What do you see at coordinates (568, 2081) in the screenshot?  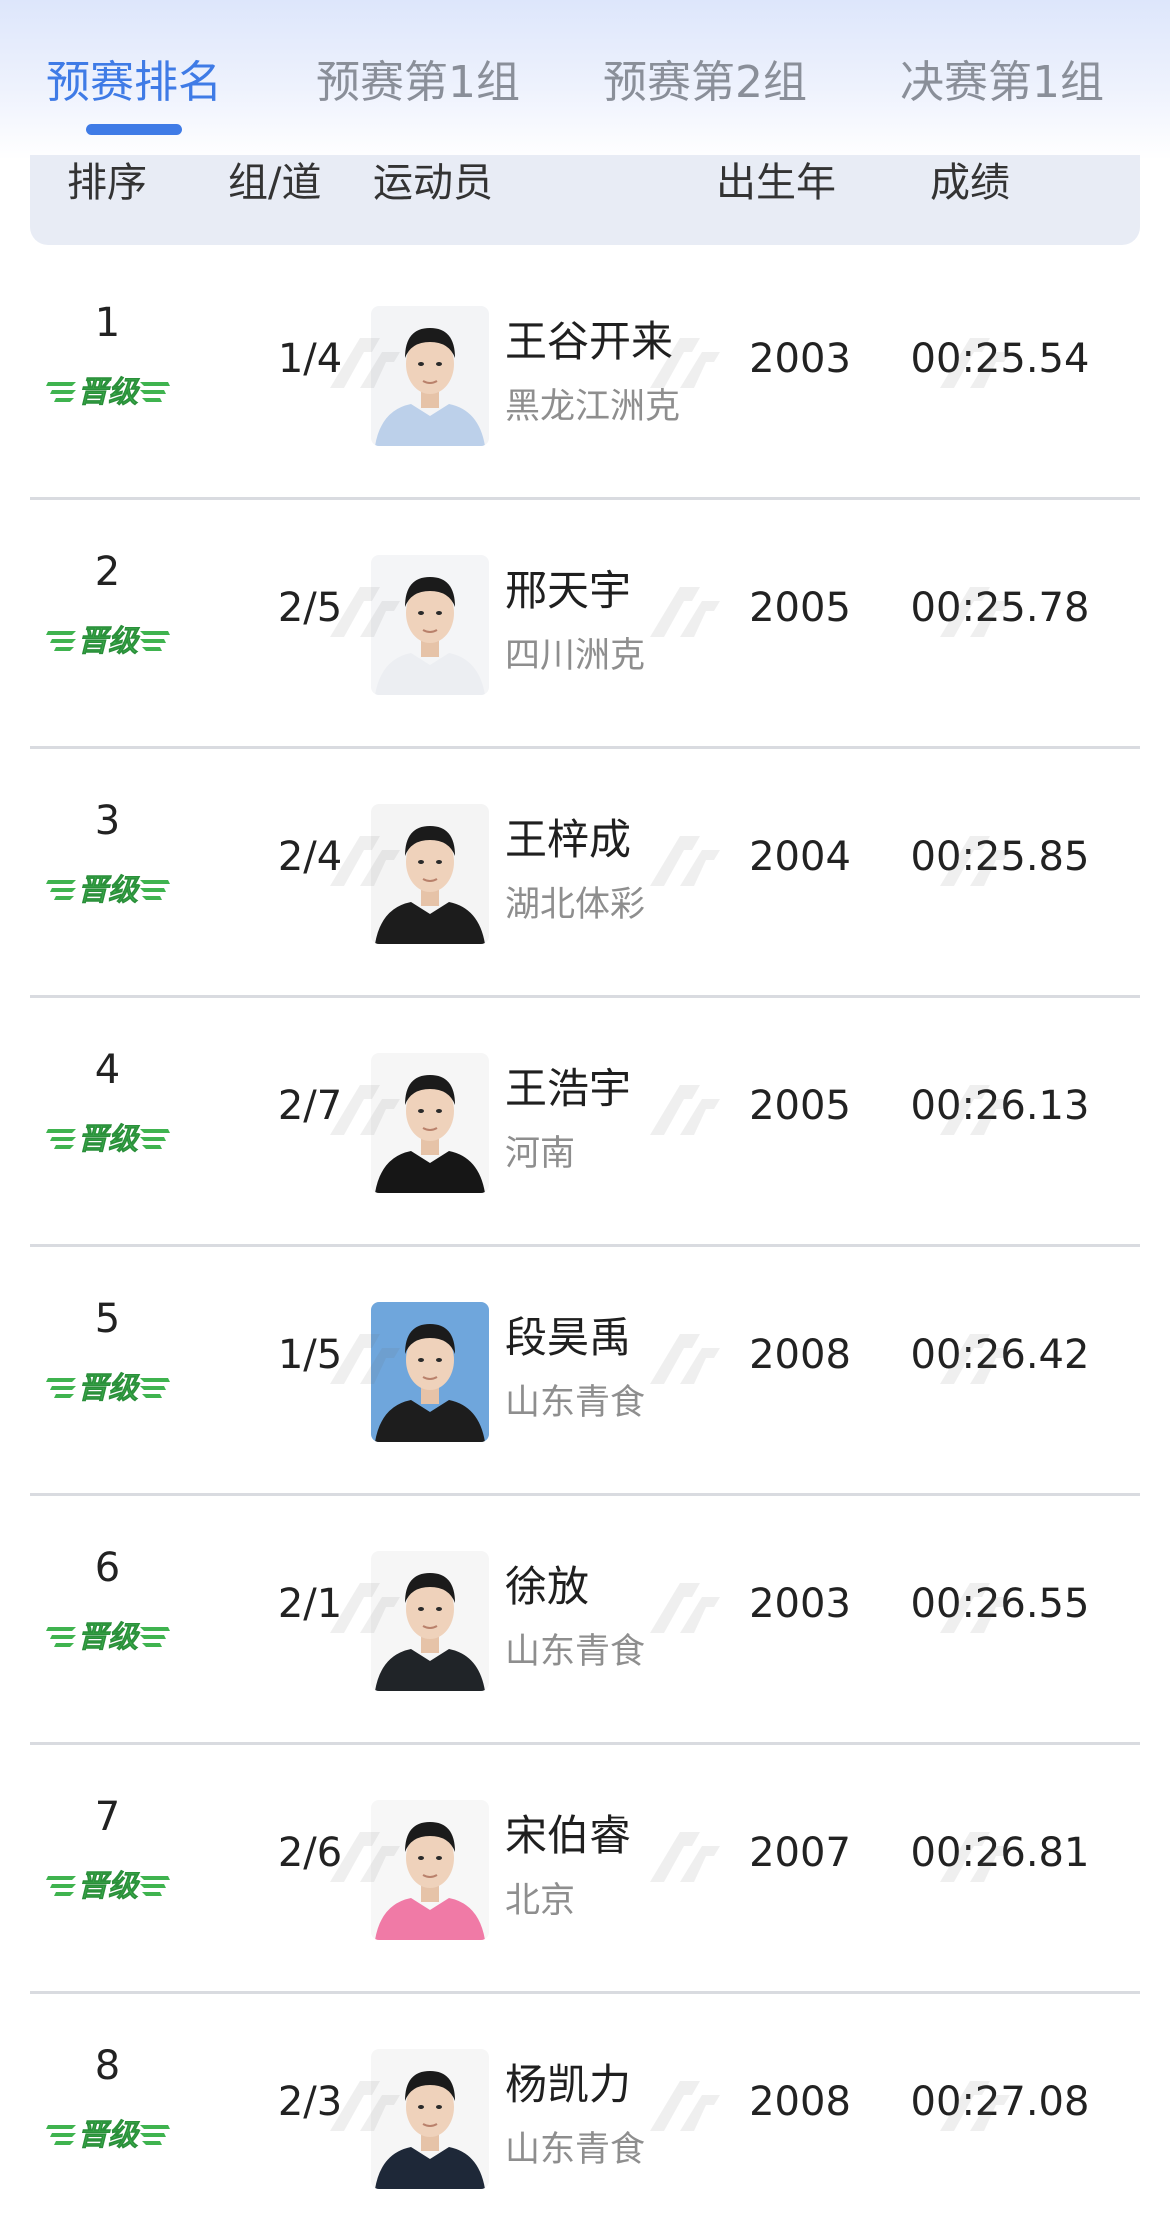 I see `athlete-name: 杨凯力` at bounding box center [568, 2081].